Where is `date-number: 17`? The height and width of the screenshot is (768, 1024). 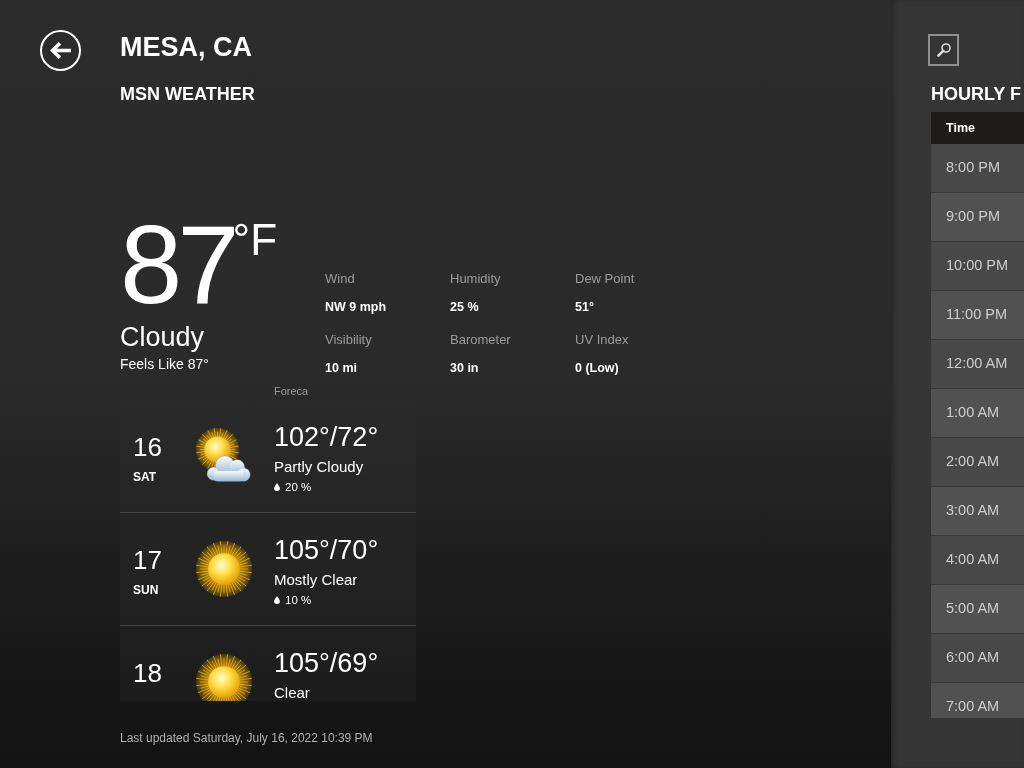
date-number: 17 is located at coordinates (147, 560).